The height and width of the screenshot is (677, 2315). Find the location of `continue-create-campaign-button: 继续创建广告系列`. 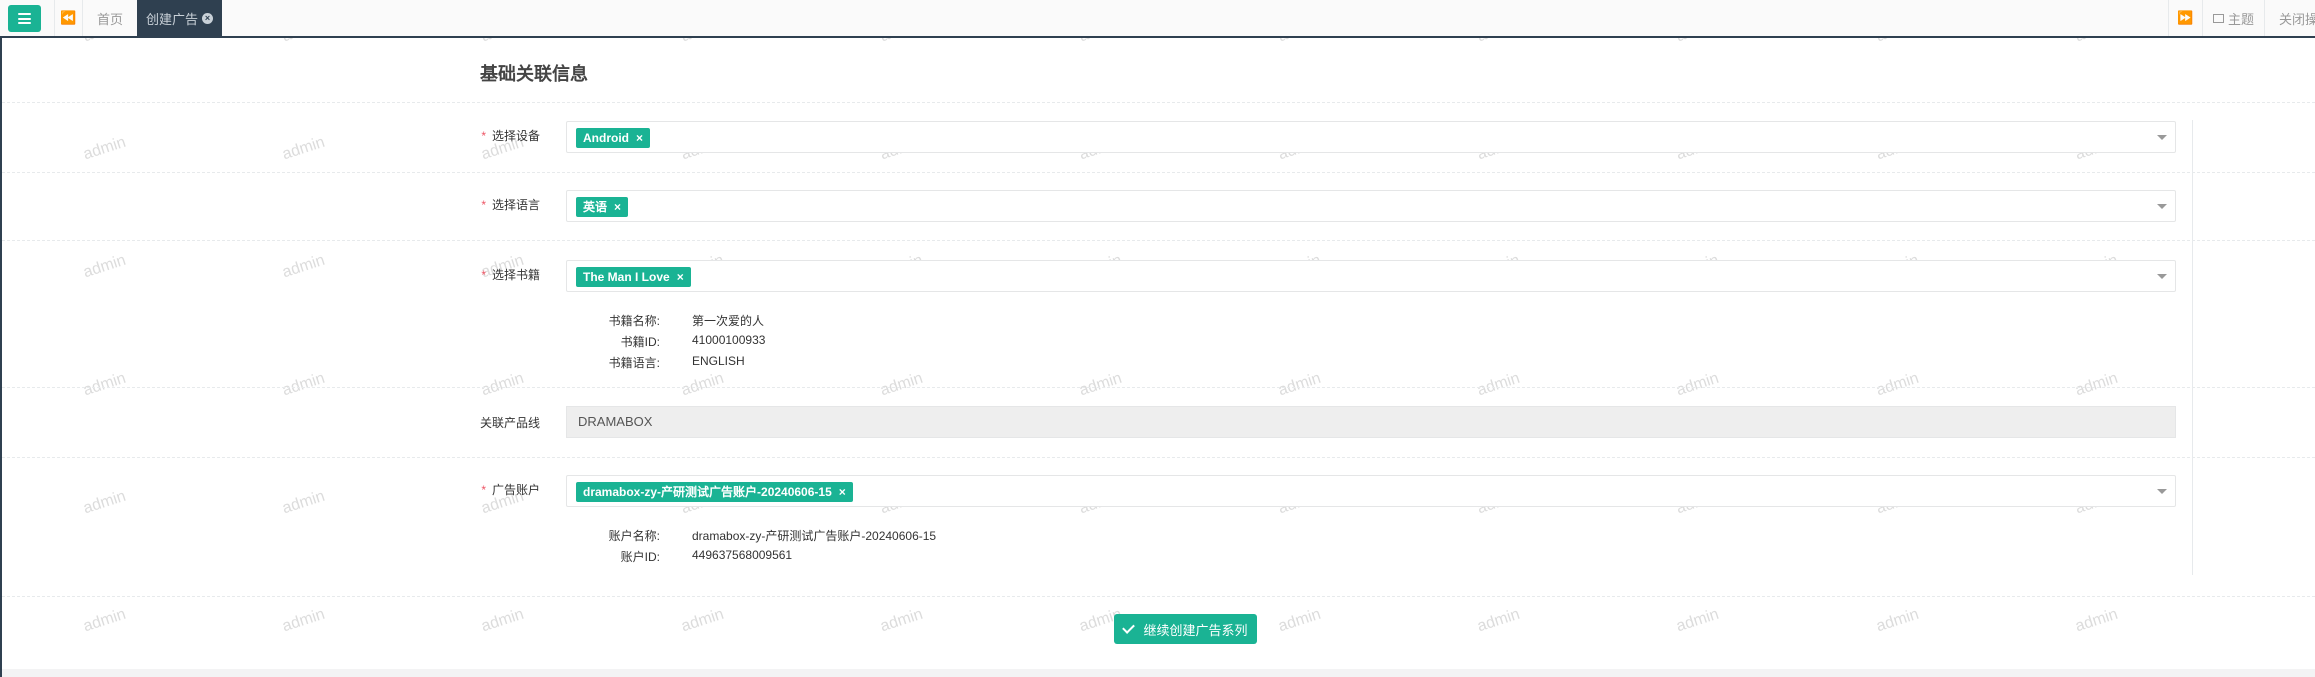

continue-create-campaign-button: 继续创建广告系列 is located at coordinates (1185, 629).